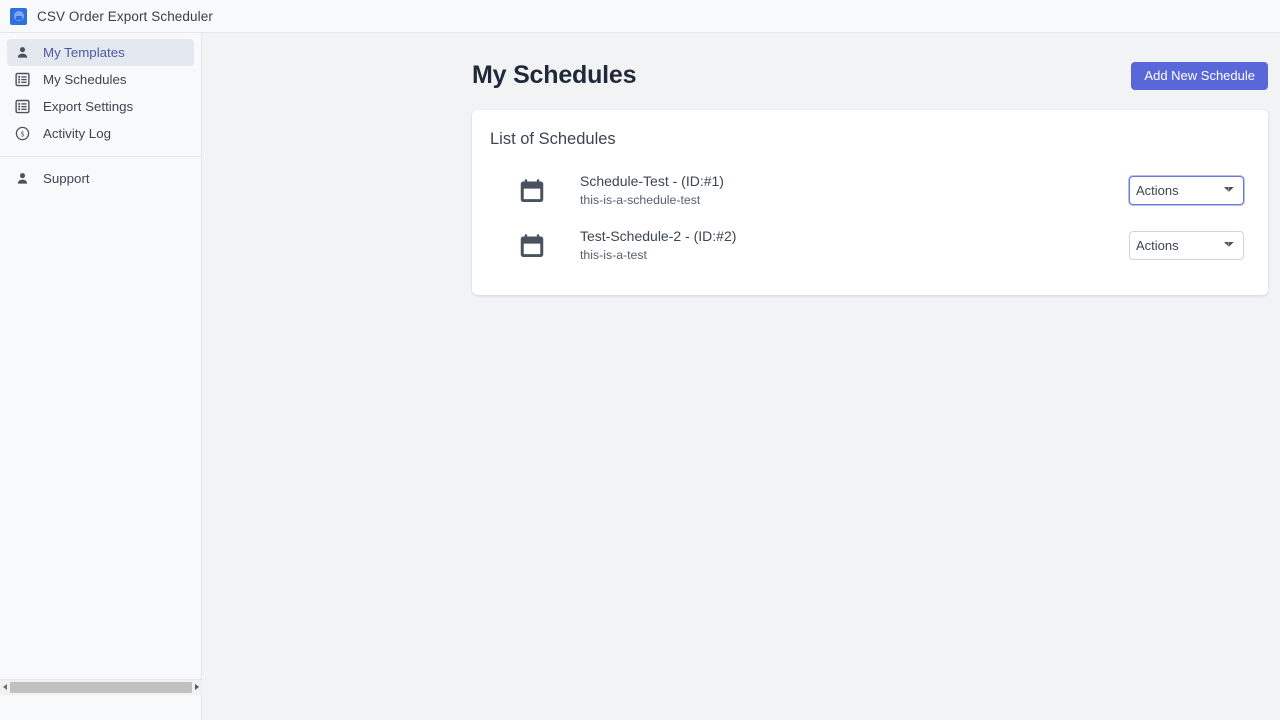 This screenshot has height=720, width=1280. I want to click on add-new-schedule-button: Add New Schedule, so click(1199, 75).